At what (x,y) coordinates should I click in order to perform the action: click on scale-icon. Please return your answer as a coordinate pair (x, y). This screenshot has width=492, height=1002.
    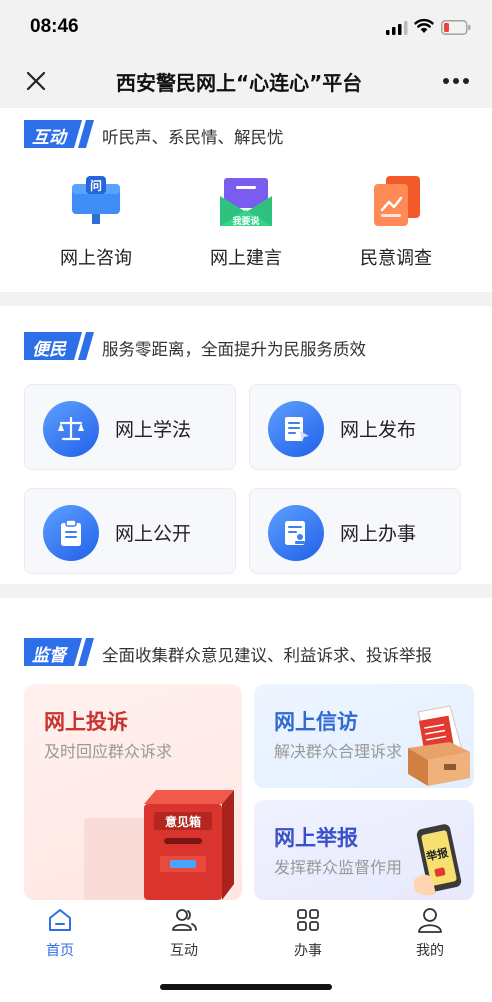
    Looking at the image, I should click on (71, 429).